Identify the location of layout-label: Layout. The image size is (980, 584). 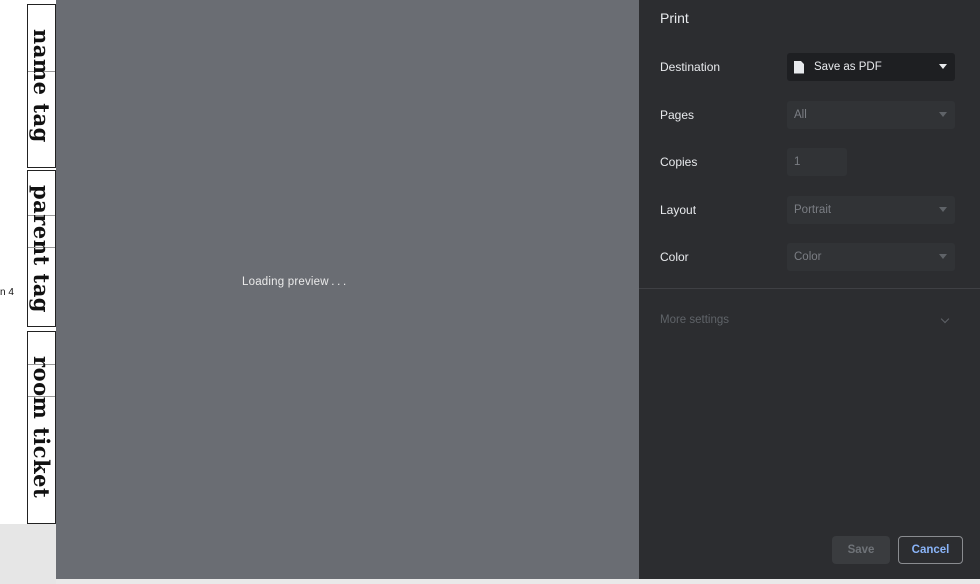
(678, 210).